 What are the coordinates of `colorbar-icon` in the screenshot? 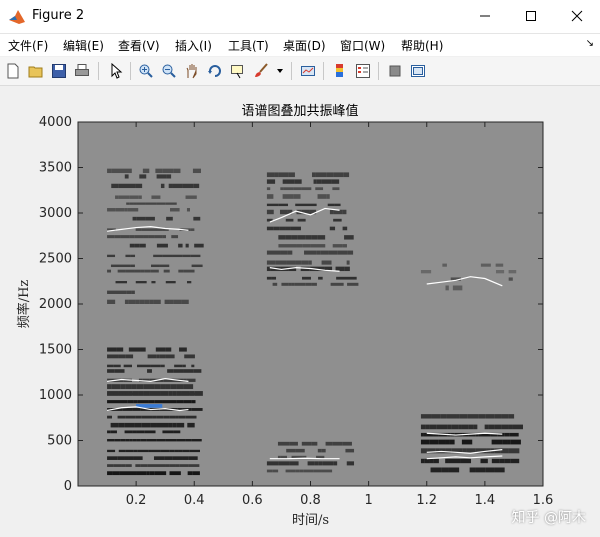 It's located at (340, 71).